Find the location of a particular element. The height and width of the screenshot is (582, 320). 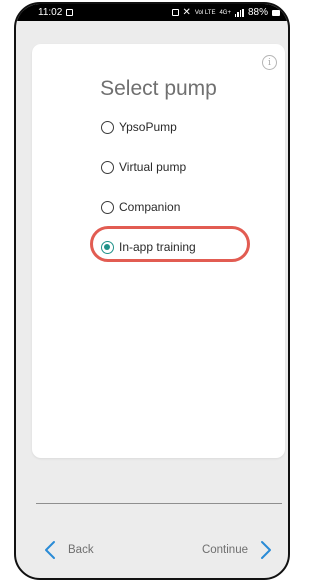

option-ypsopump: YpsoPump is located at coordinates (148, 127).